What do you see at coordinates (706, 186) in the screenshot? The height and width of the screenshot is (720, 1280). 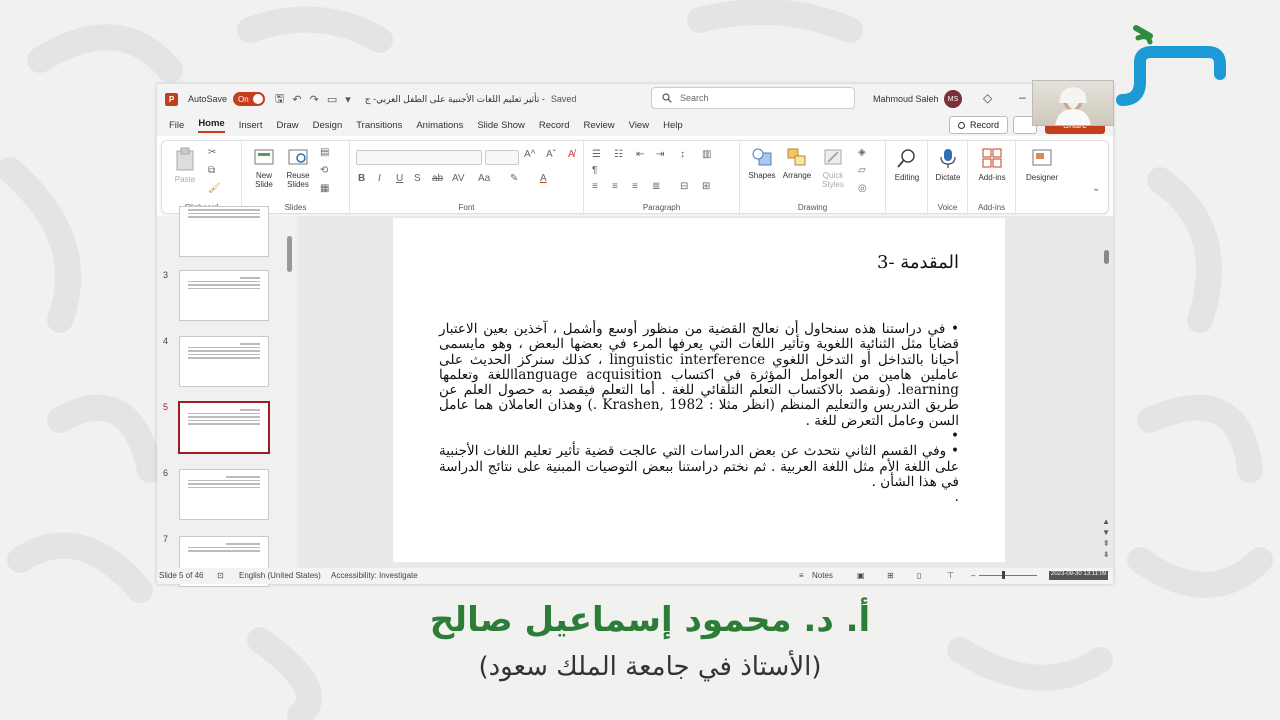 I see `smartart-icon: ⊞` at bounding box center [706, 186].